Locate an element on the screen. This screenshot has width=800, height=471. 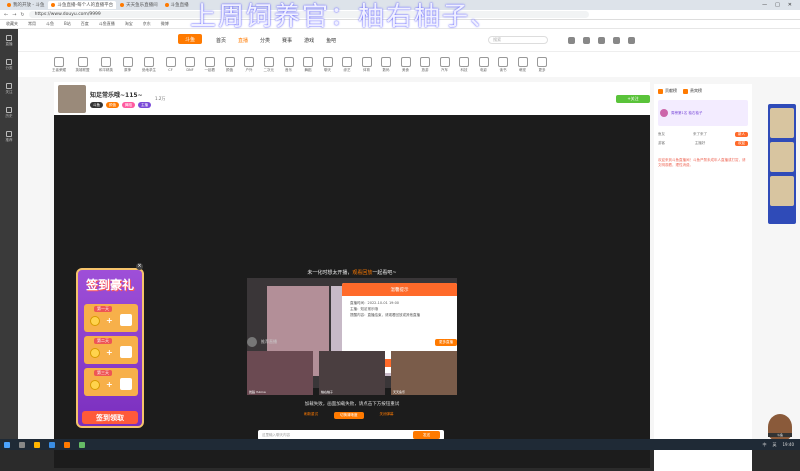
signin-claim-button: 签到领取 is located at coordinates (110, 417).